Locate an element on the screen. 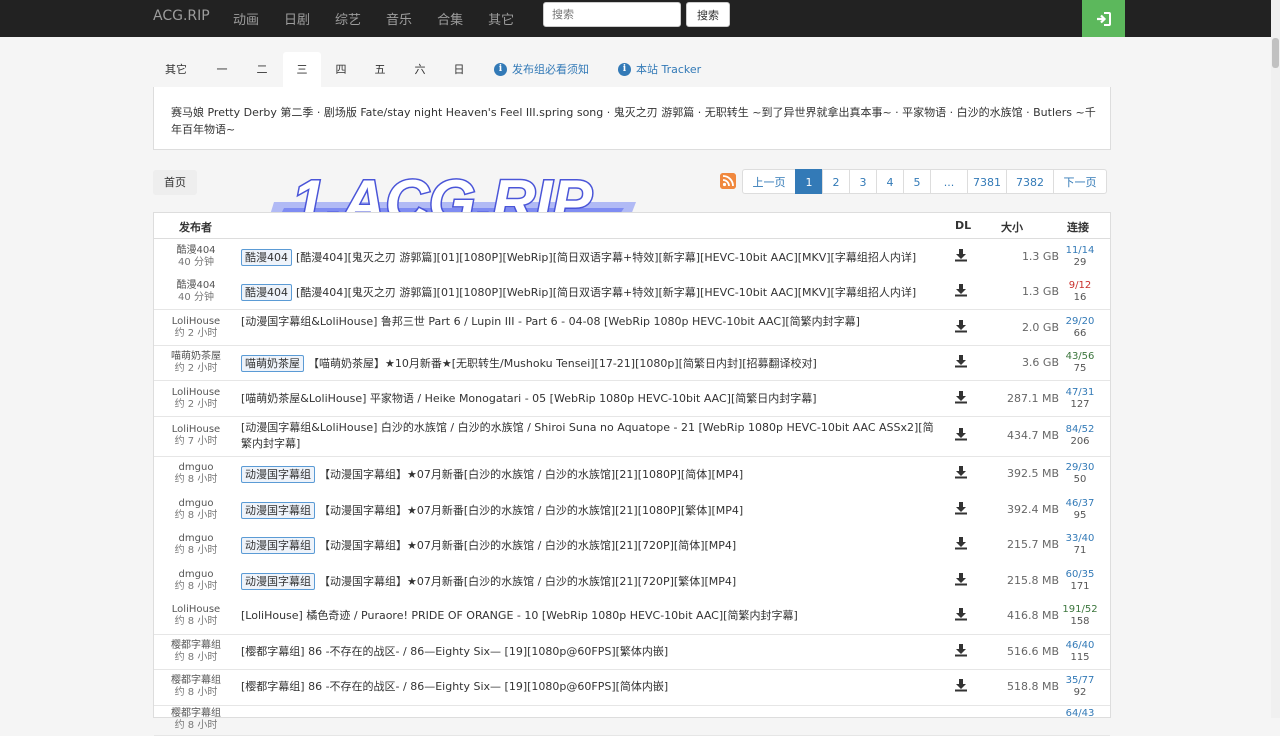 This screenshot has width=1280, height=736. info-icon: i is located at coordinates (624, 69).